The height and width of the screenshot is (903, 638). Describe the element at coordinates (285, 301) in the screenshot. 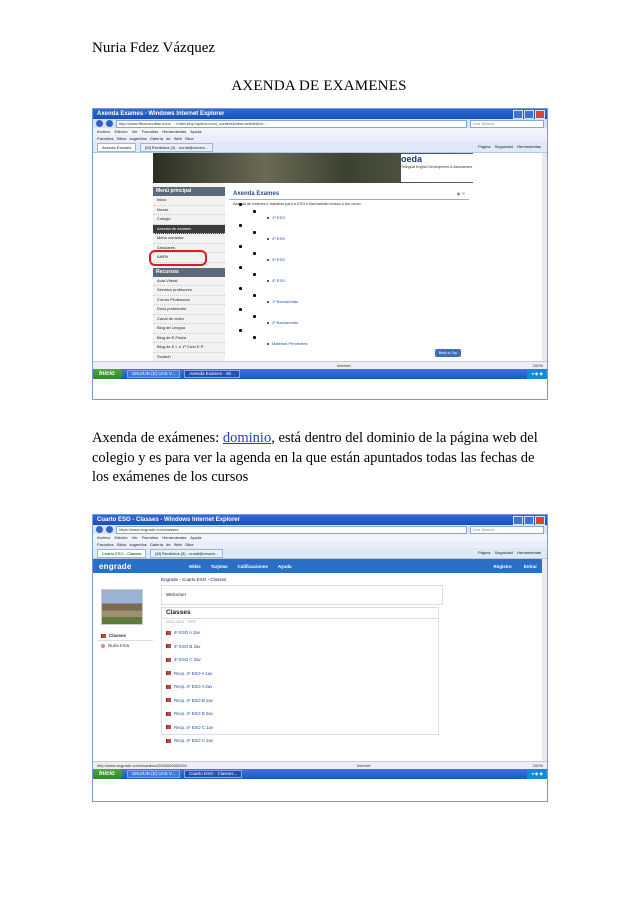

I see `course-link: 1º Bacharelato` at that location.